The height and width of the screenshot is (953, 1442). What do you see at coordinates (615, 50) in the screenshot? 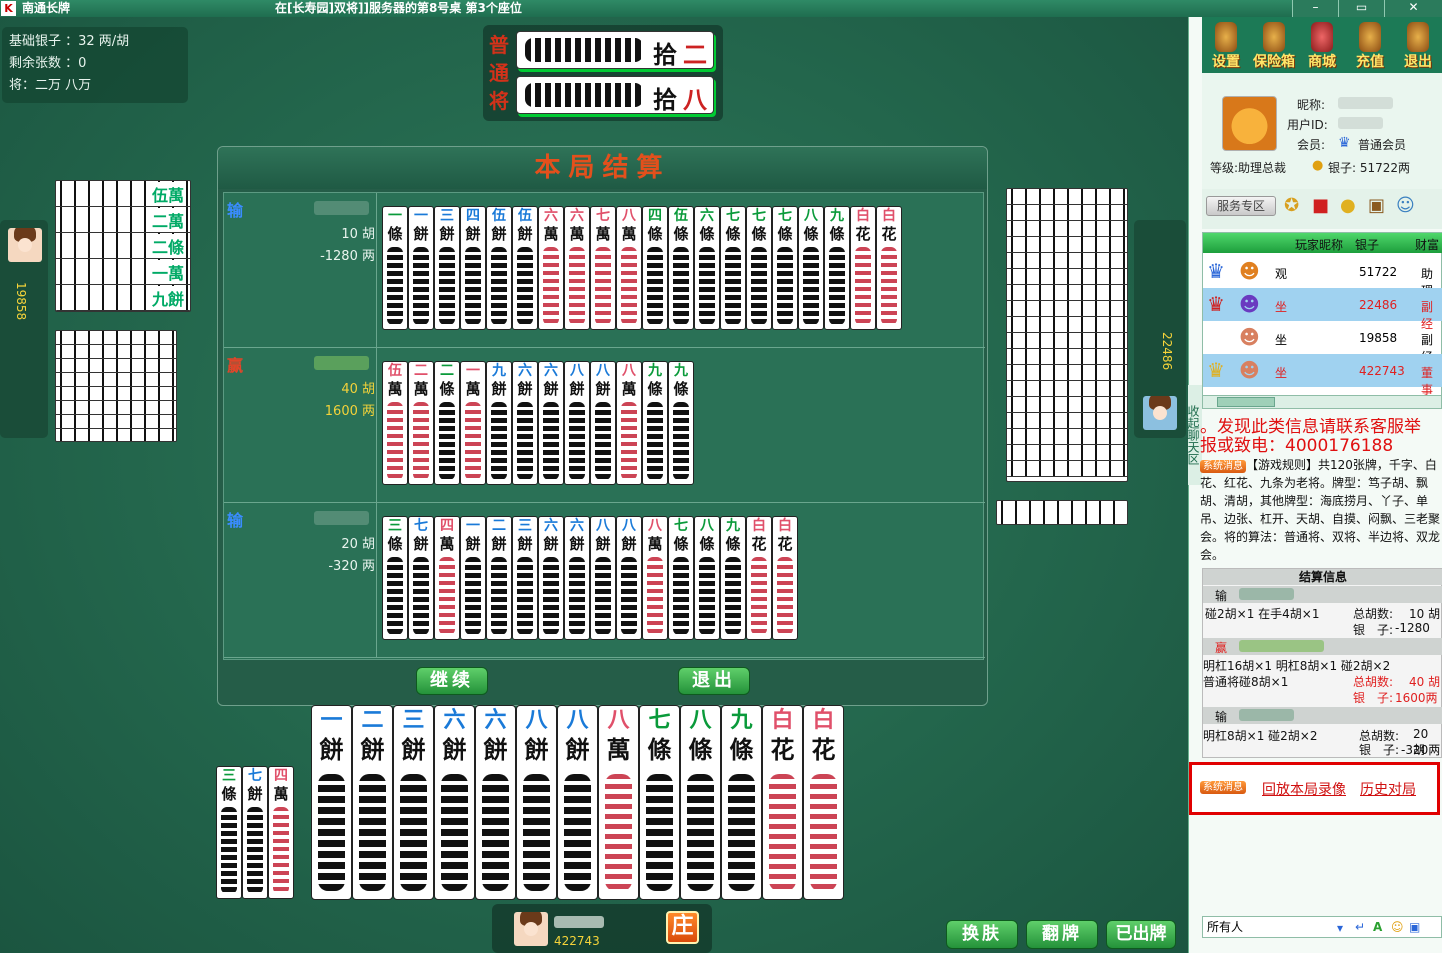
I see `jiang-tile-1: 拾二` at bounding box center [615, 50].